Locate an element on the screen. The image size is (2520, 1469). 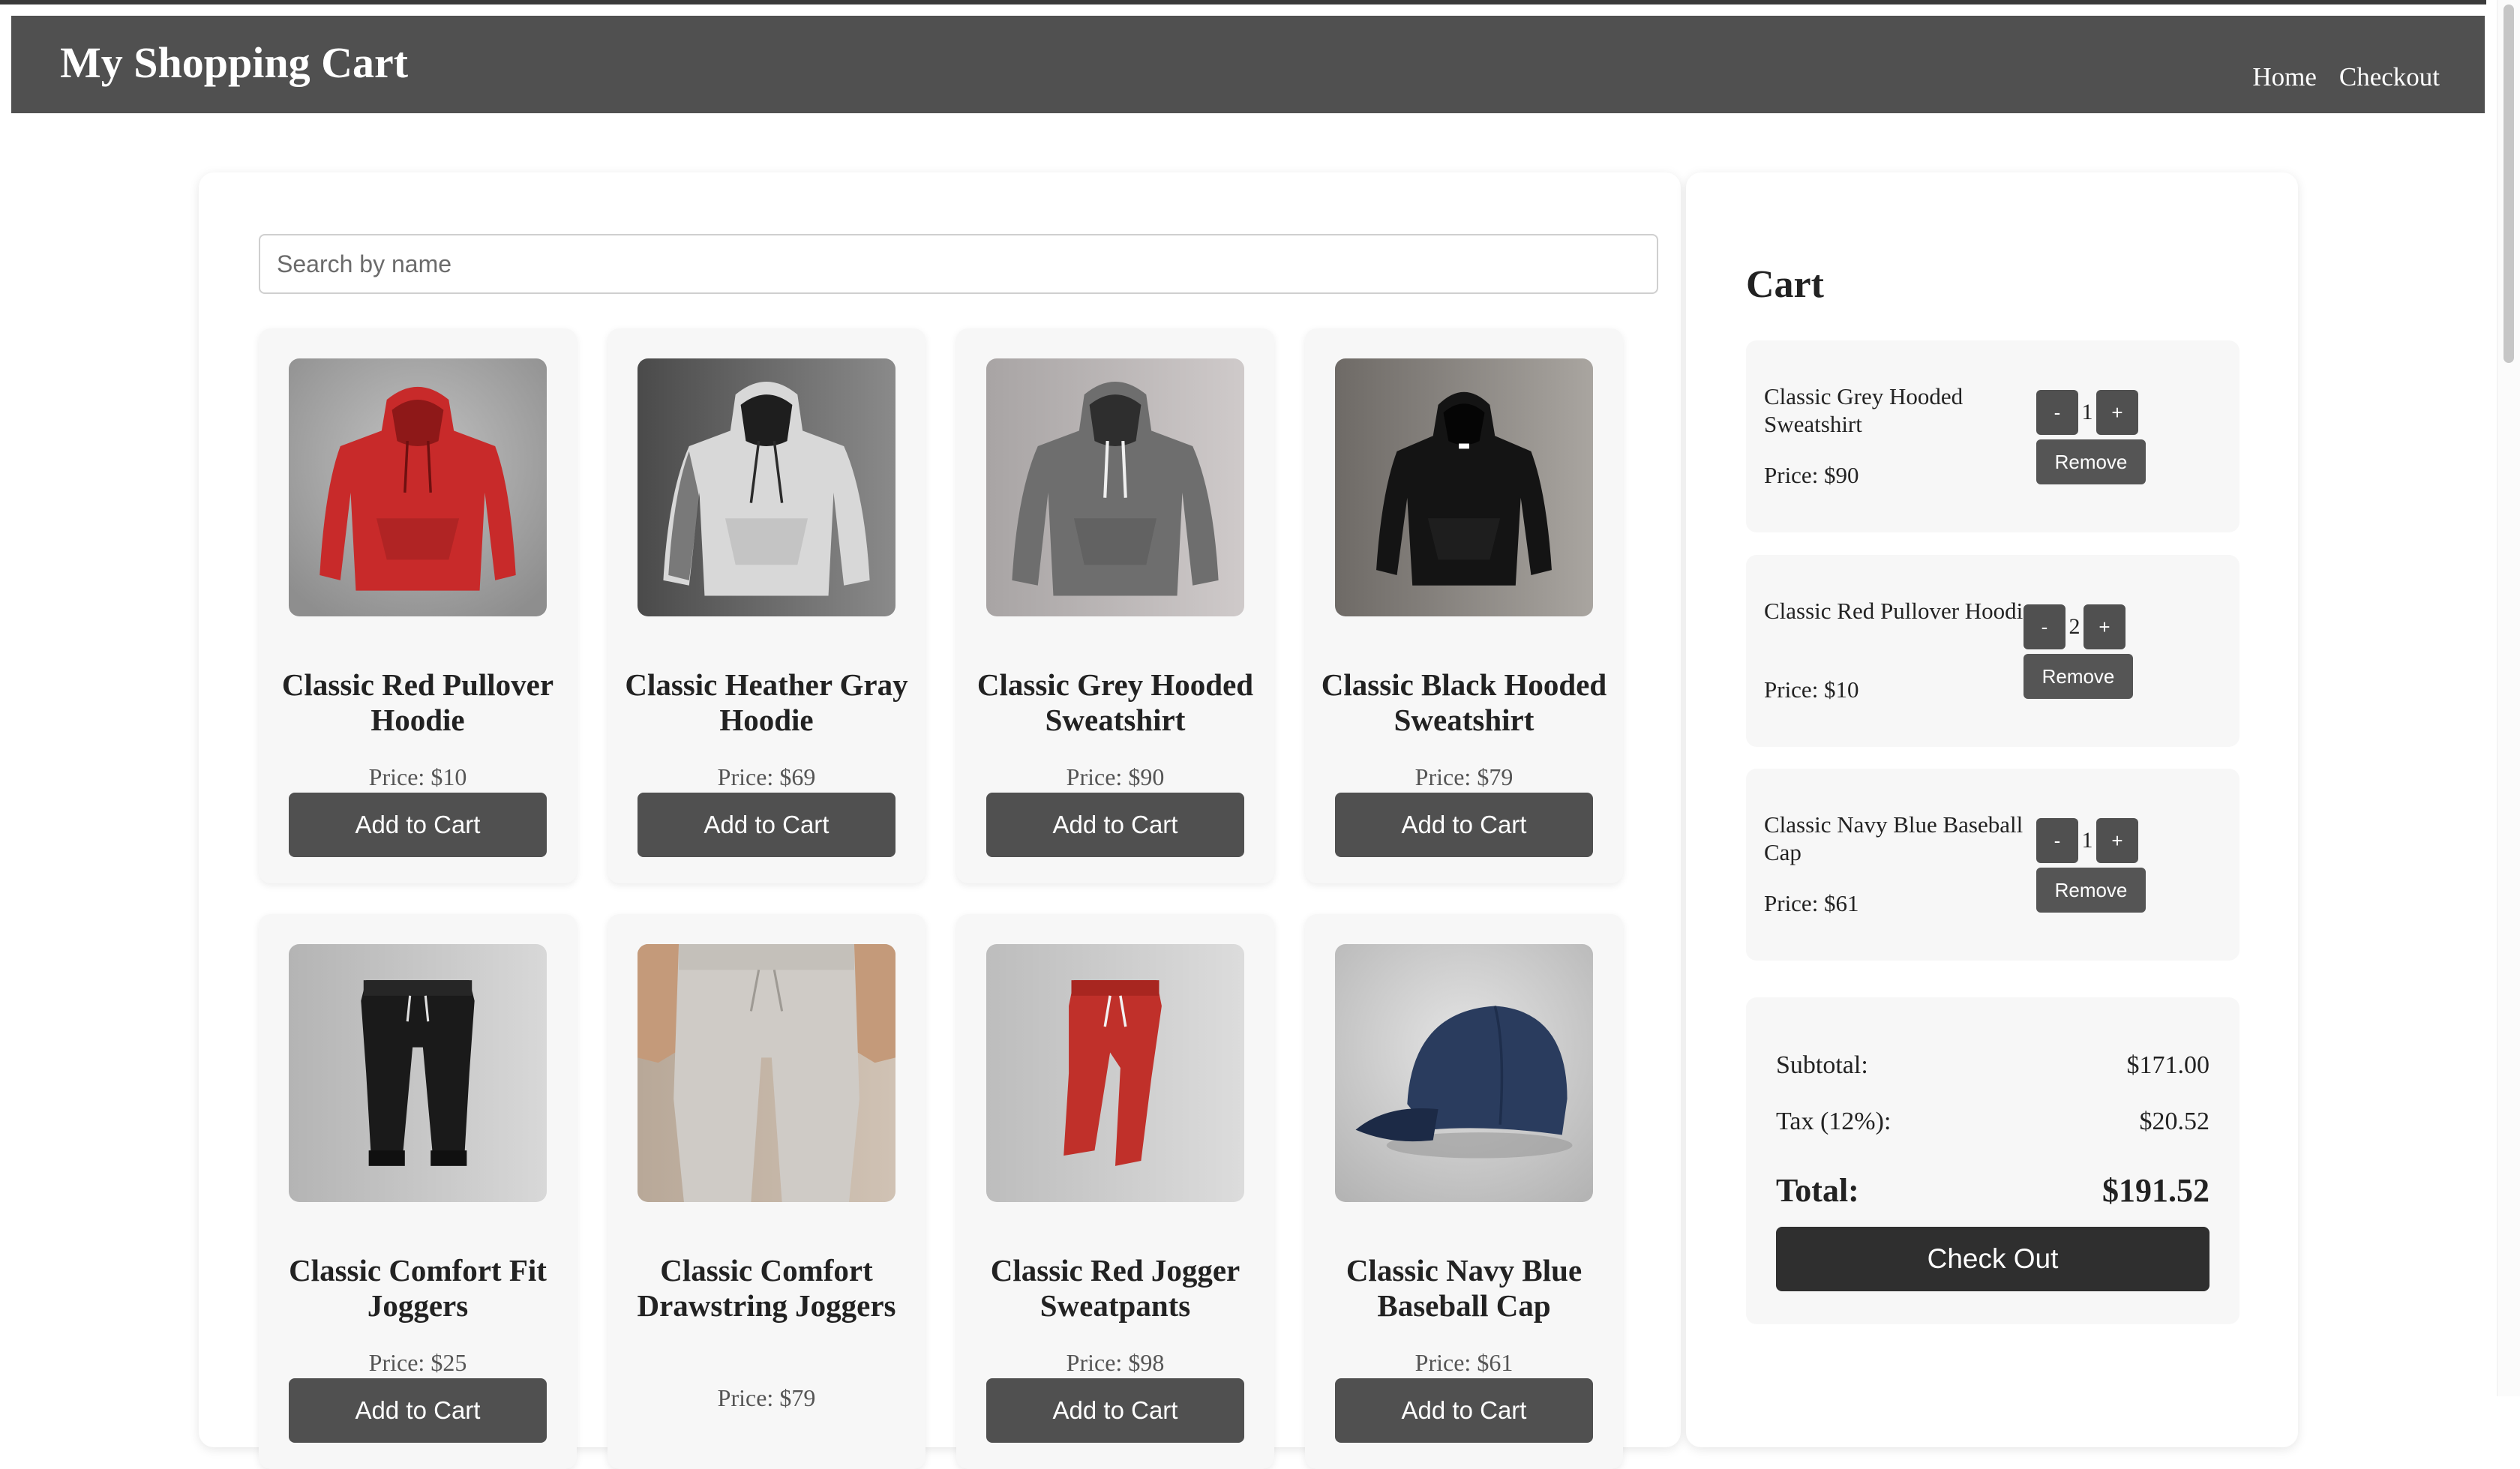
tax-label: Tax (12%): is located at coordinates (1834, 1121).